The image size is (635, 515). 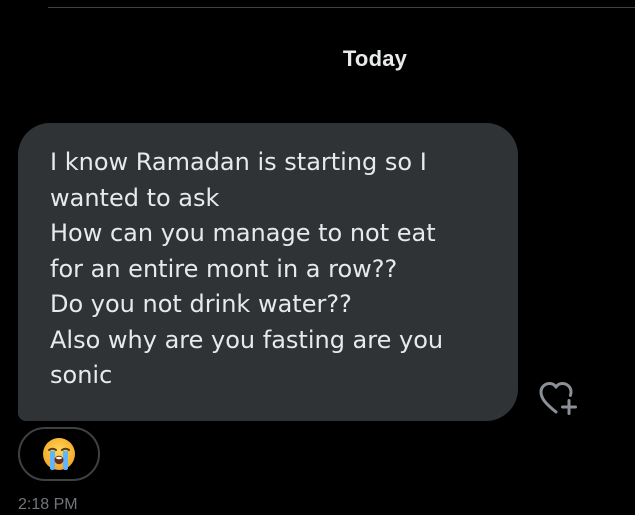 I want to click on loudly-crying-face-icon, so click(x=59, y=454).